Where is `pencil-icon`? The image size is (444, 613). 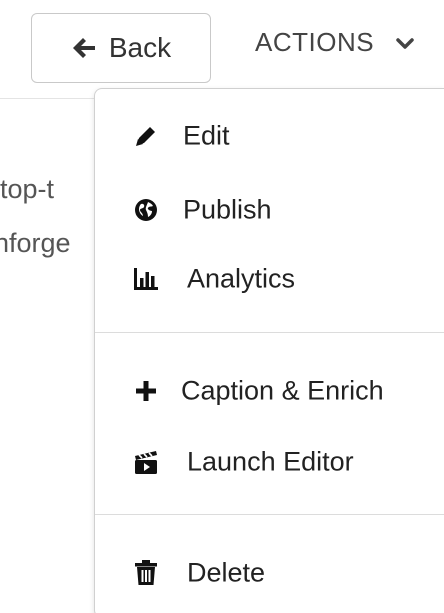
pencil-icon is located at coordinates (146, 136).